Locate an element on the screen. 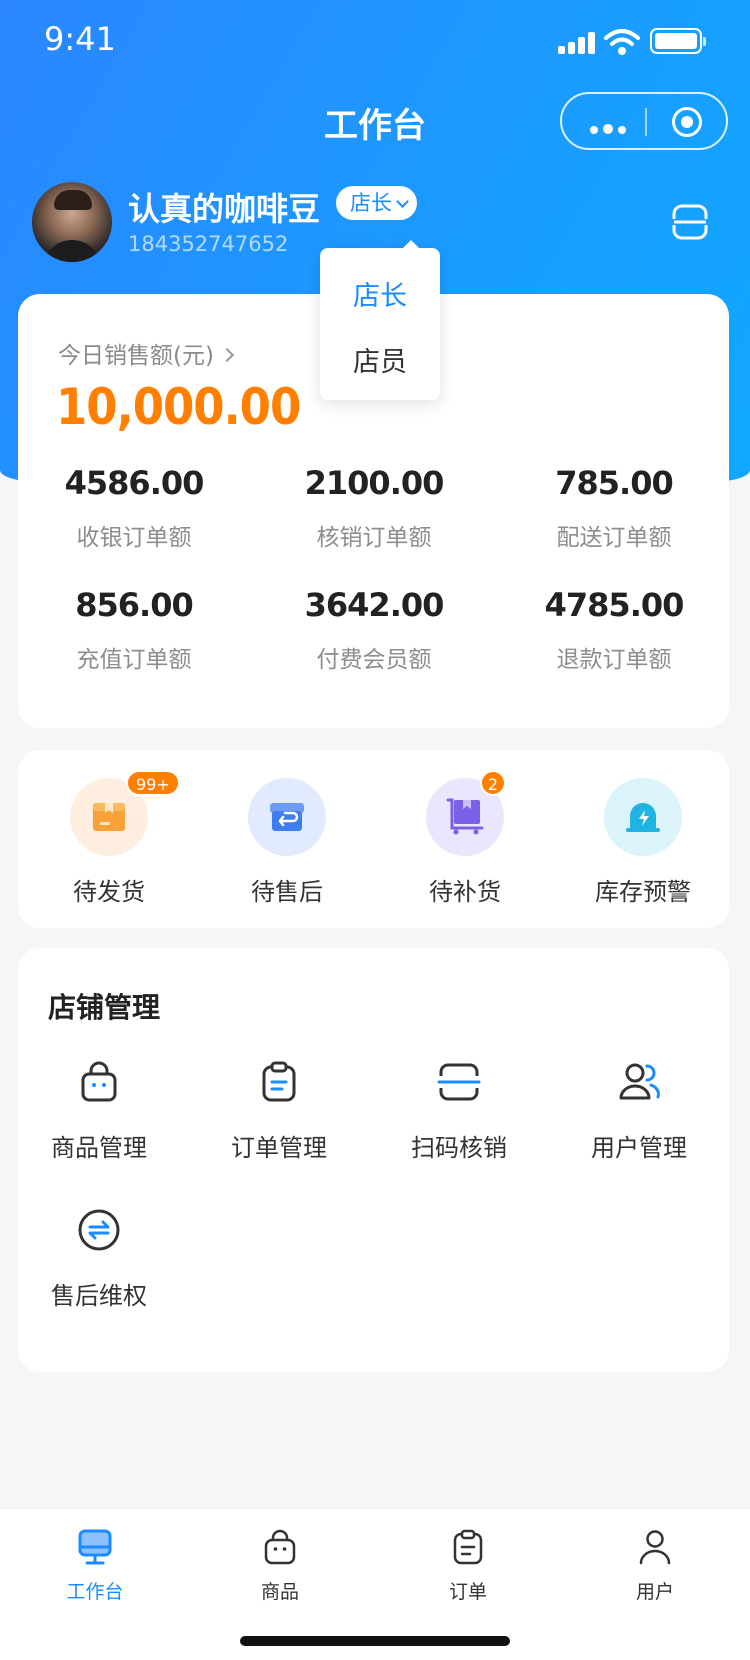  stat-item: 785.00 配送订单额 is located at coordinates (614, 508).